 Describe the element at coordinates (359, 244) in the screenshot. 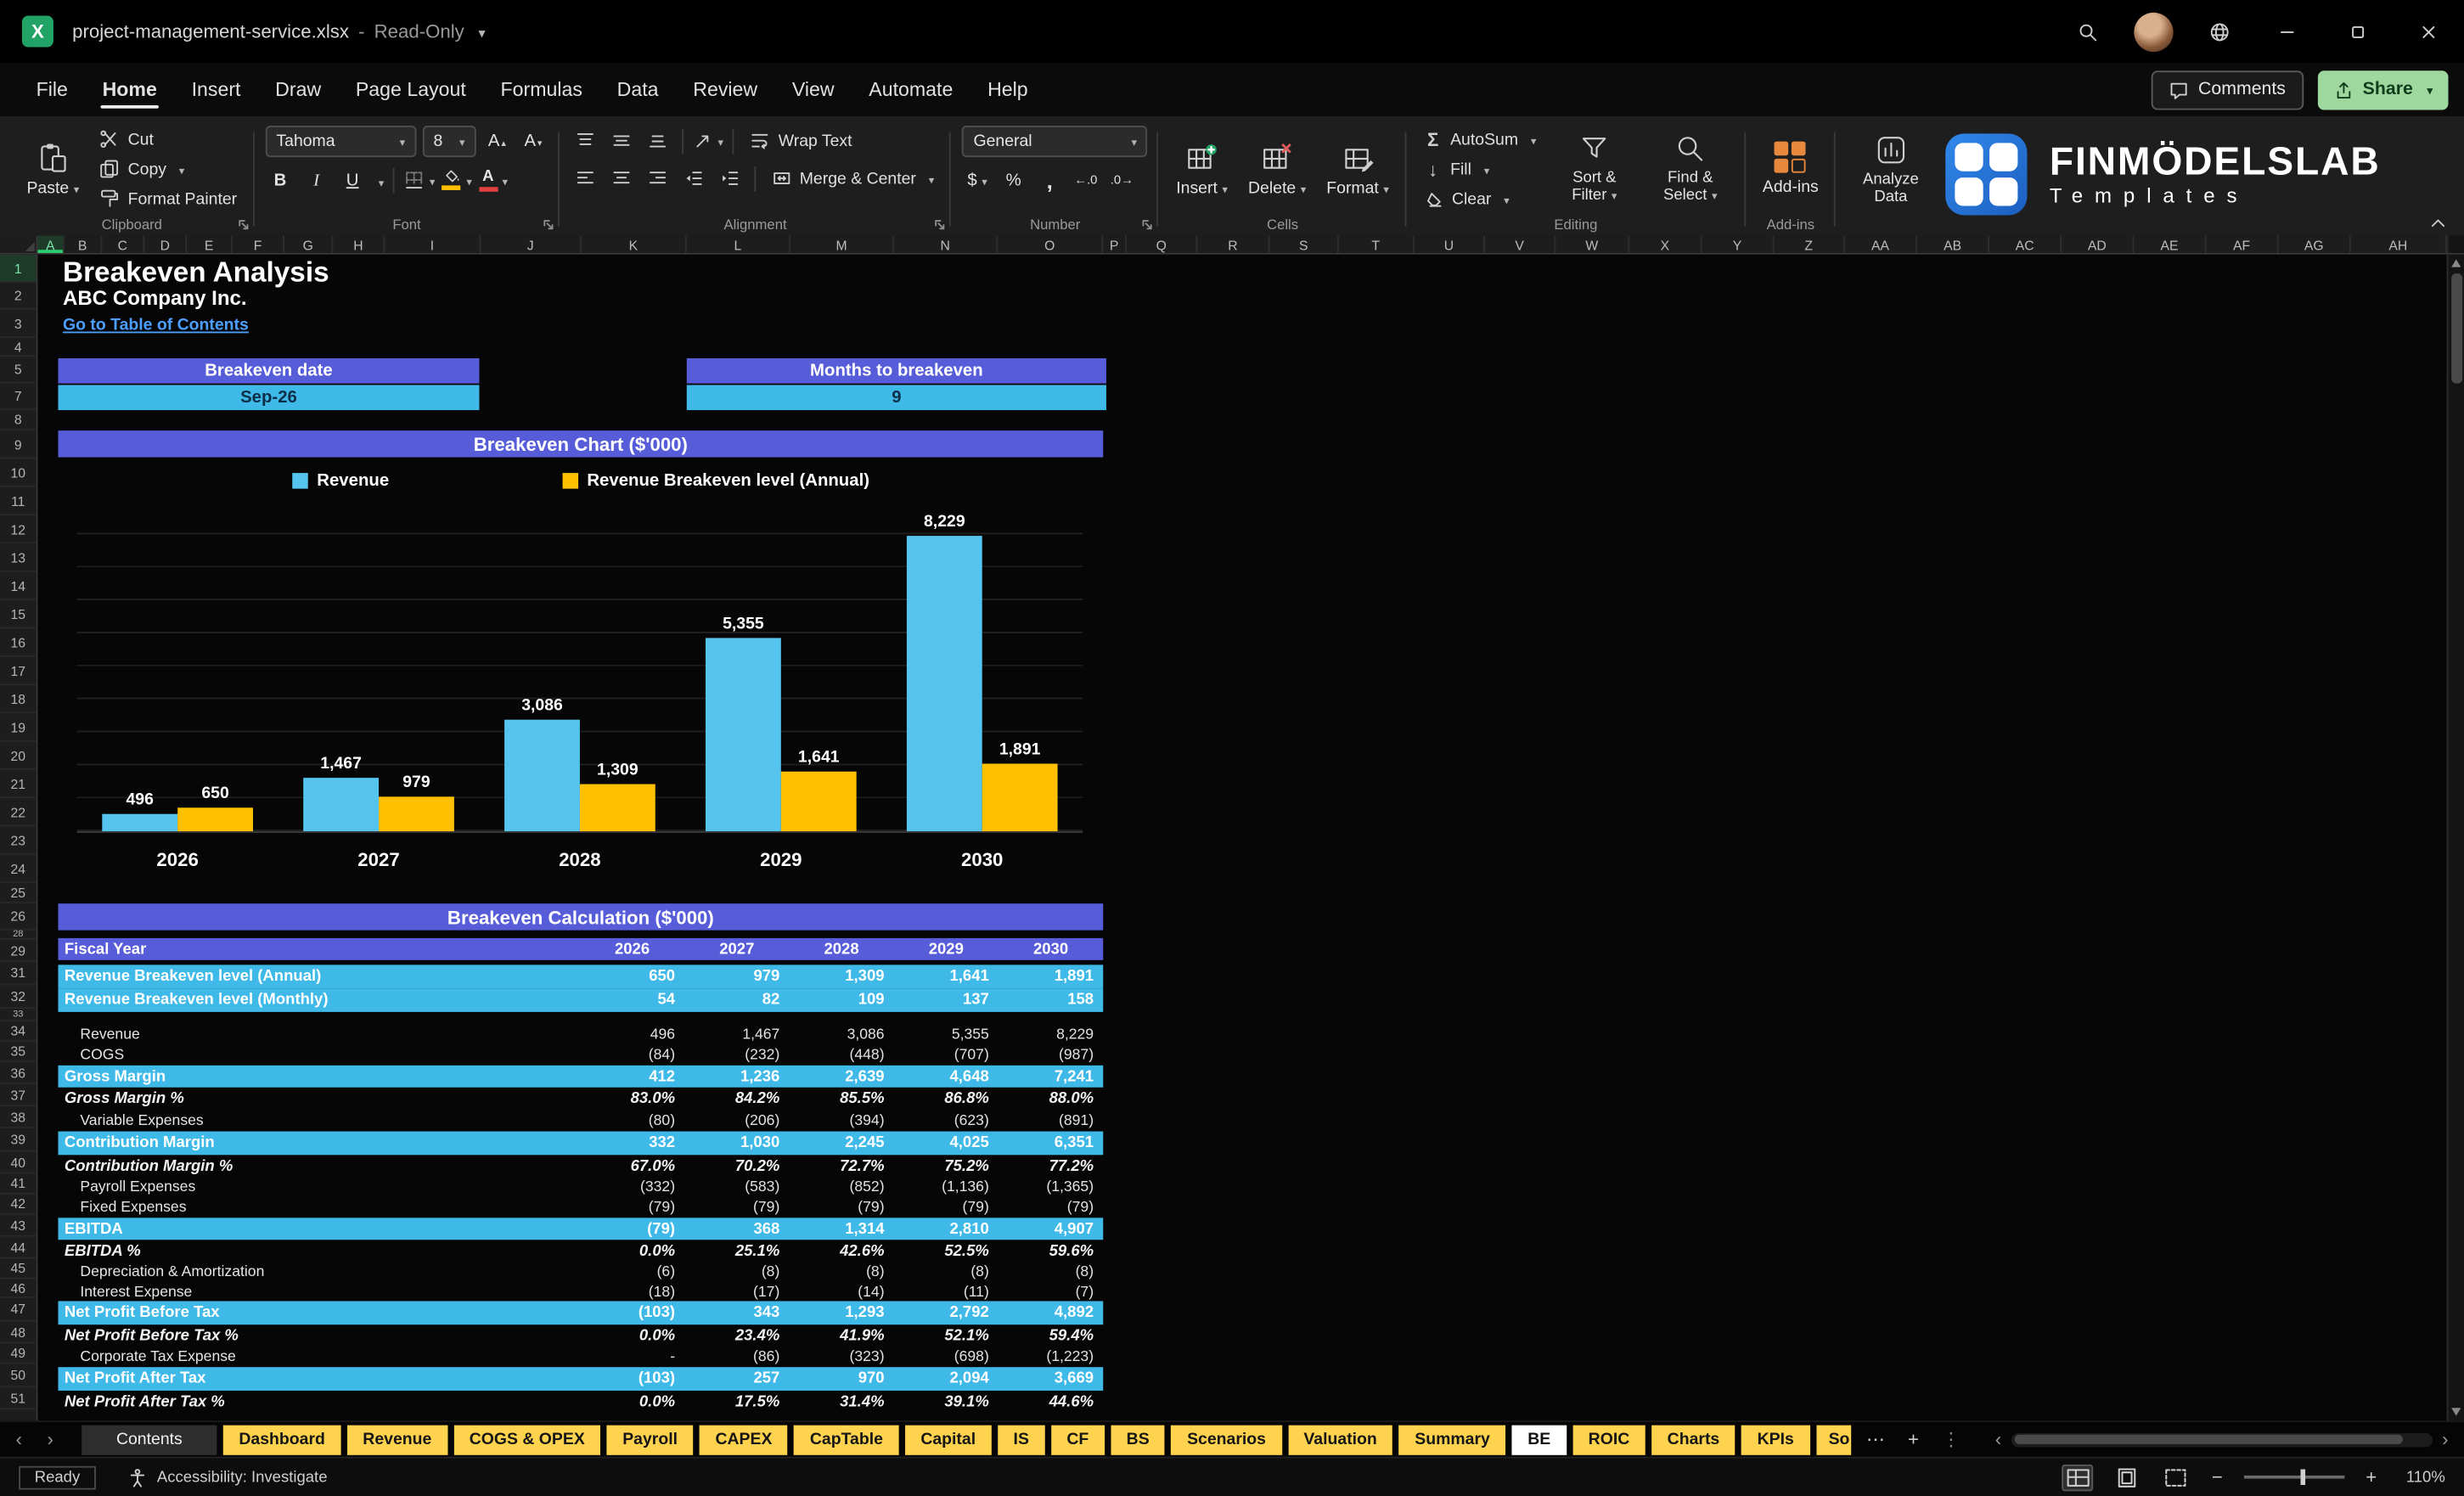

I see `column-header-h: H` at that location.